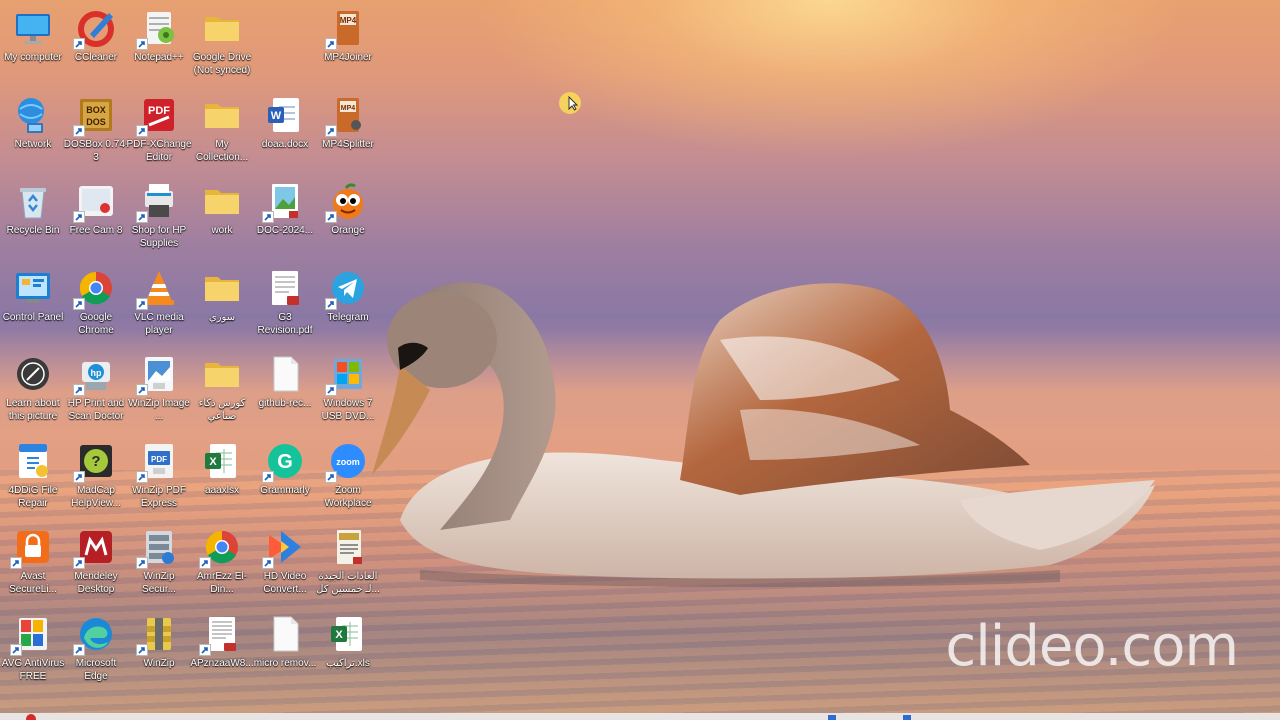  I want to click on desktop-shortcut-label: WinZip PDF Express, so click(159, 497).